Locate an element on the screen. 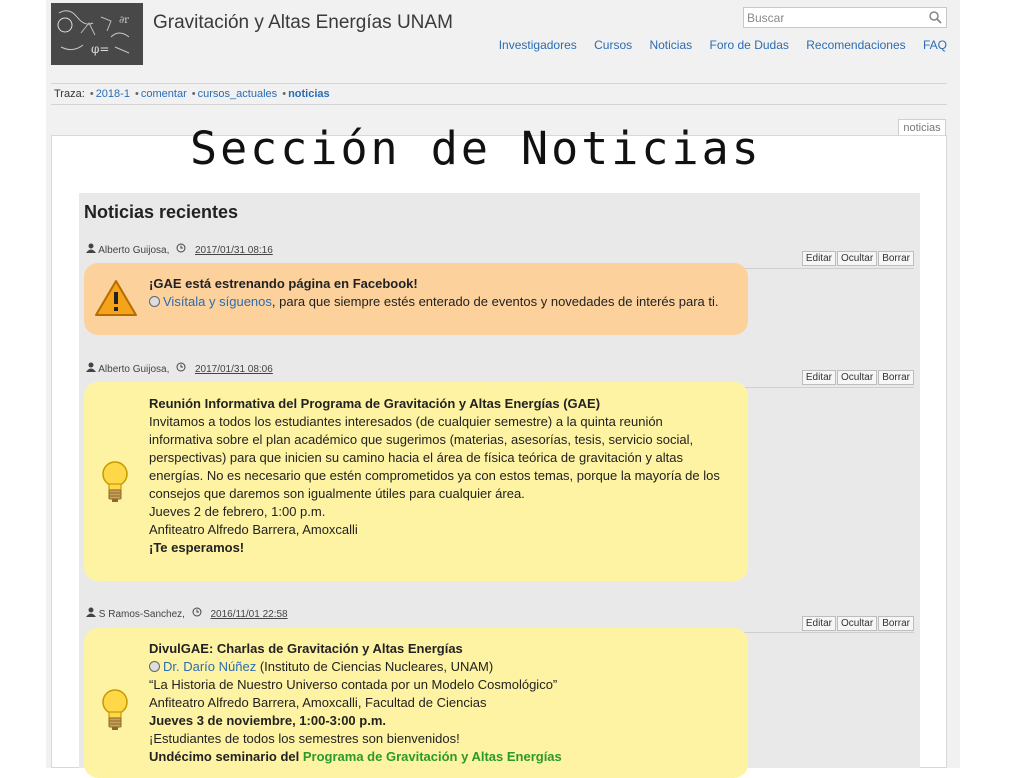 The image size is (1024, 778). breadcrumb-comentar: comentar is located at coordinates (164, 94).